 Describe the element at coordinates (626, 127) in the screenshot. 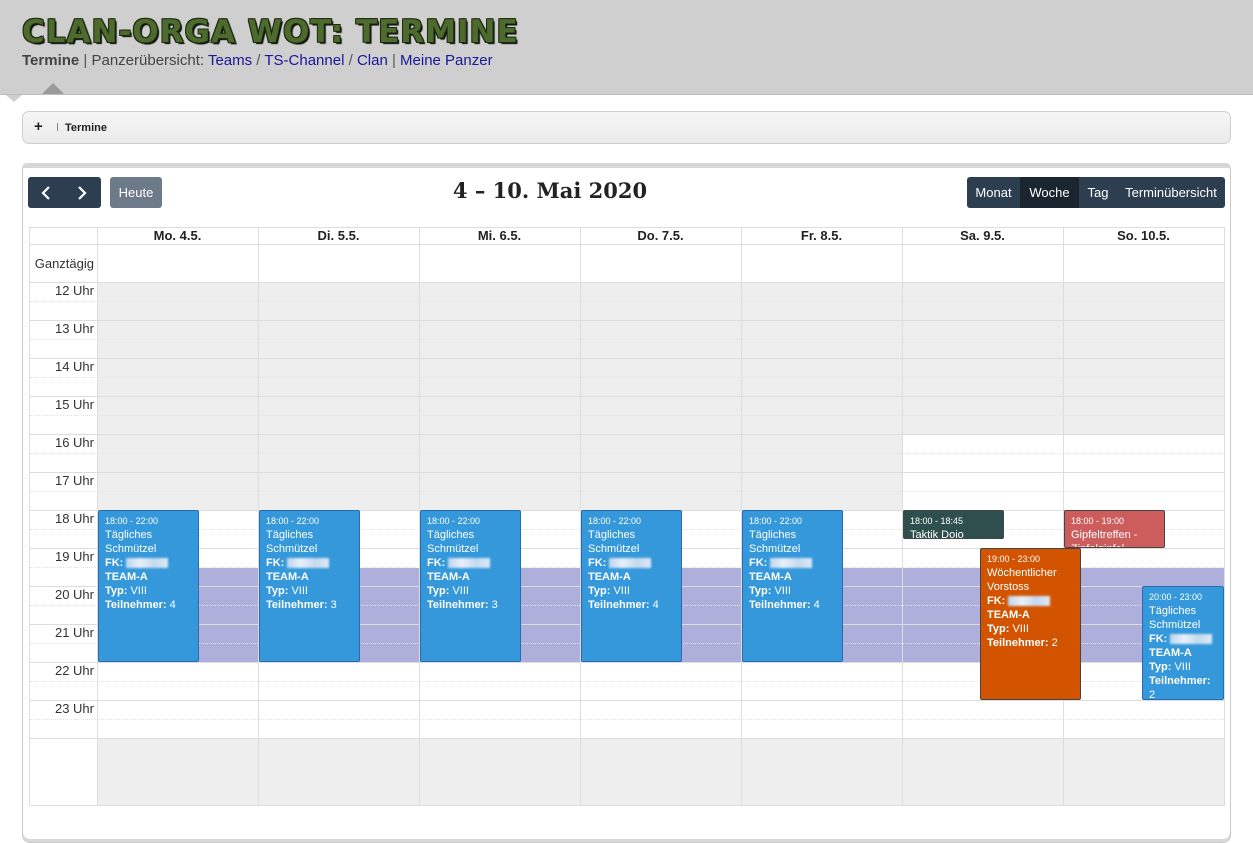

I see `breadcrumb: + Termine` at that location.